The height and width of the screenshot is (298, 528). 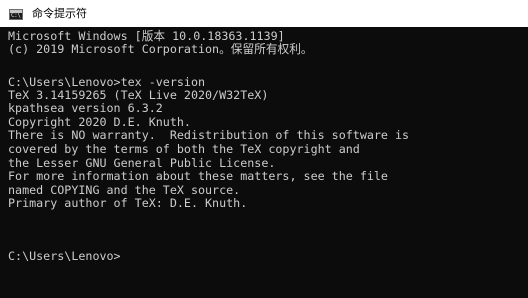 I want to click on console-icon-text: C:\, so click(x=16, y=15).